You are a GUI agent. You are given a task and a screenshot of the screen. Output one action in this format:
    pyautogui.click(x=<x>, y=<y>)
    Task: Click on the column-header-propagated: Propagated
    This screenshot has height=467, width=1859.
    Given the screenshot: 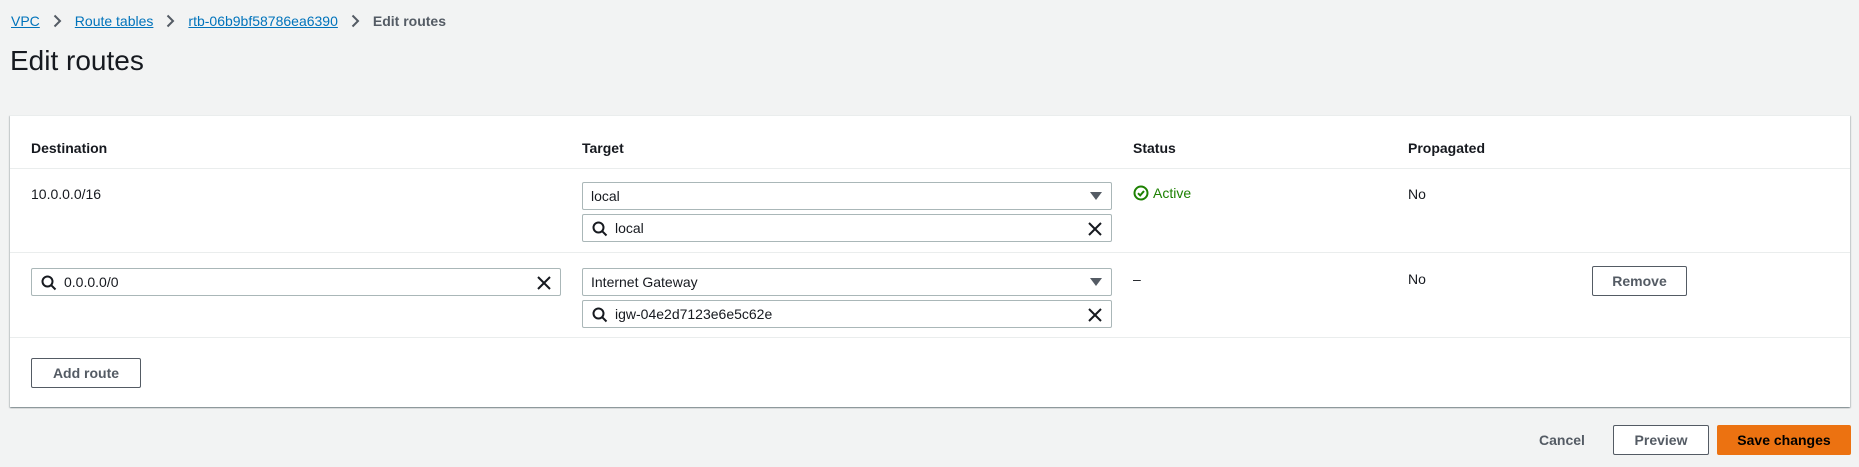 What is the action you would take?
    pyautogui.click(x=1447, y=148)
    